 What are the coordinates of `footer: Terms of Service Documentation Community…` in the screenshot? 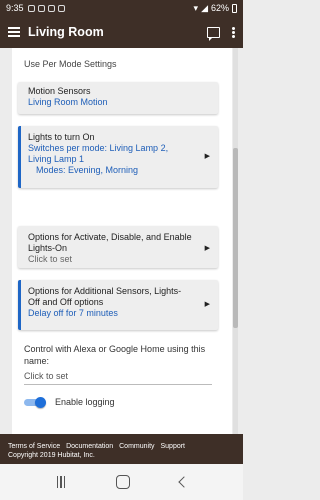 It's located at (121, 449).